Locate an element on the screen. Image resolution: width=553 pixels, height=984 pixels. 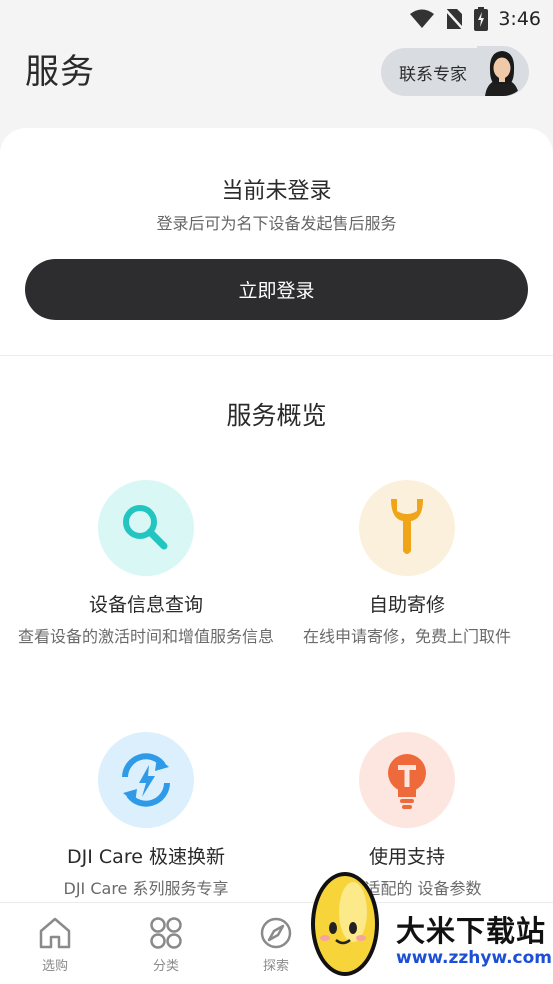
login-status-title: 当前未登录 is located at coordinates (276, 191).